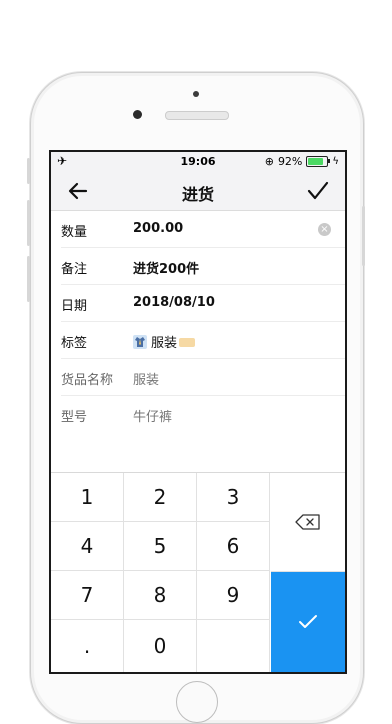 The width and height of the screenshot is (392, 724). I want to click on product-name-row: 货品名称 服装, so click(203, 377).